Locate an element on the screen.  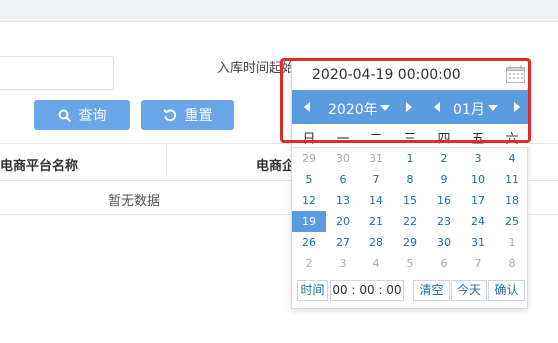
empty-text: 暂无数据 is located at coordinates (134, 201).